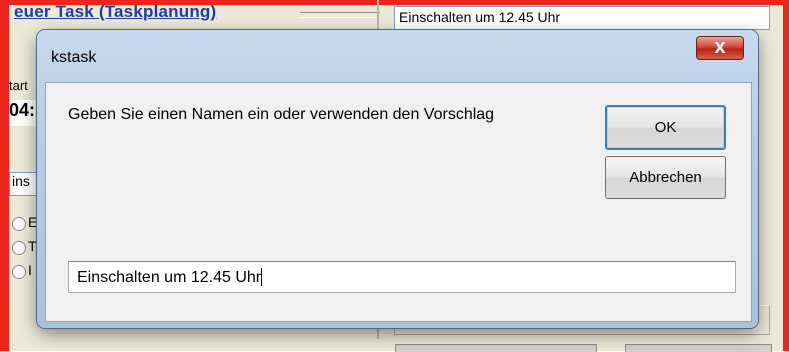  I want to click on title-separator, so click(340, 15).